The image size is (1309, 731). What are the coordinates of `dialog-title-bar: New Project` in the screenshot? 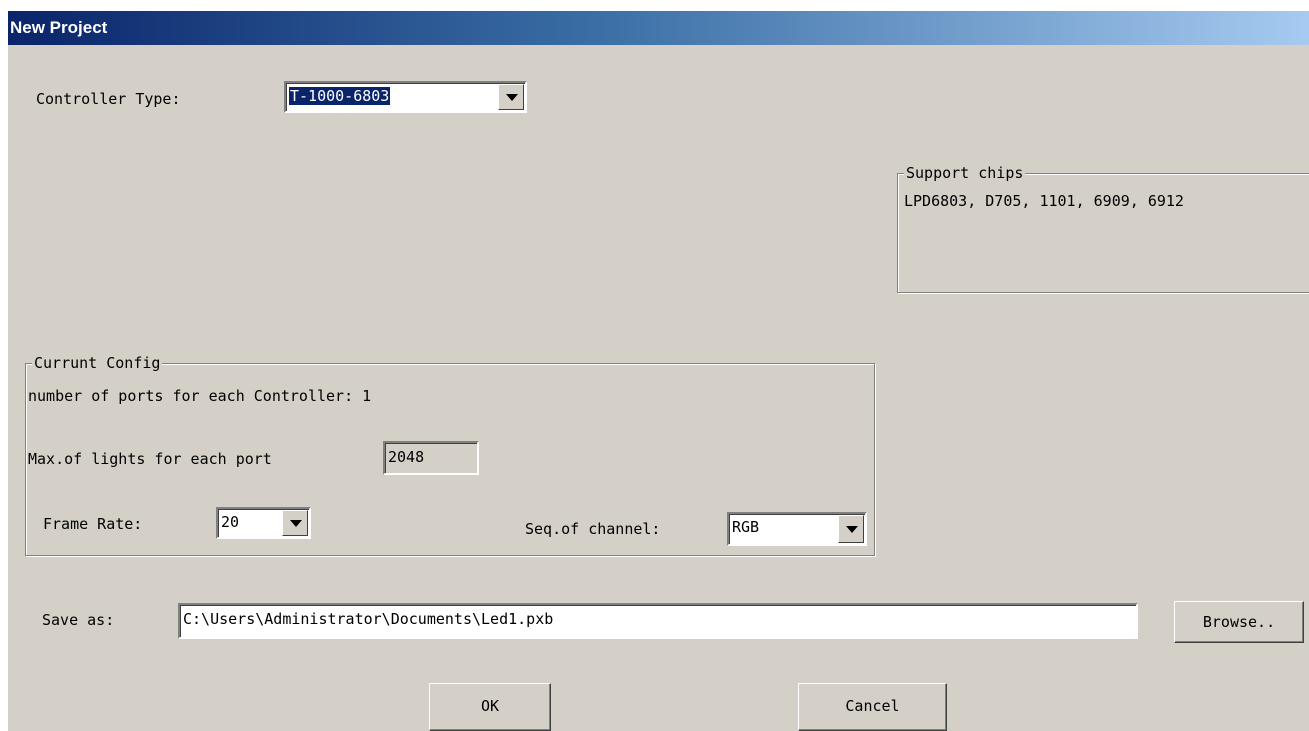 It's located at (658, 28).